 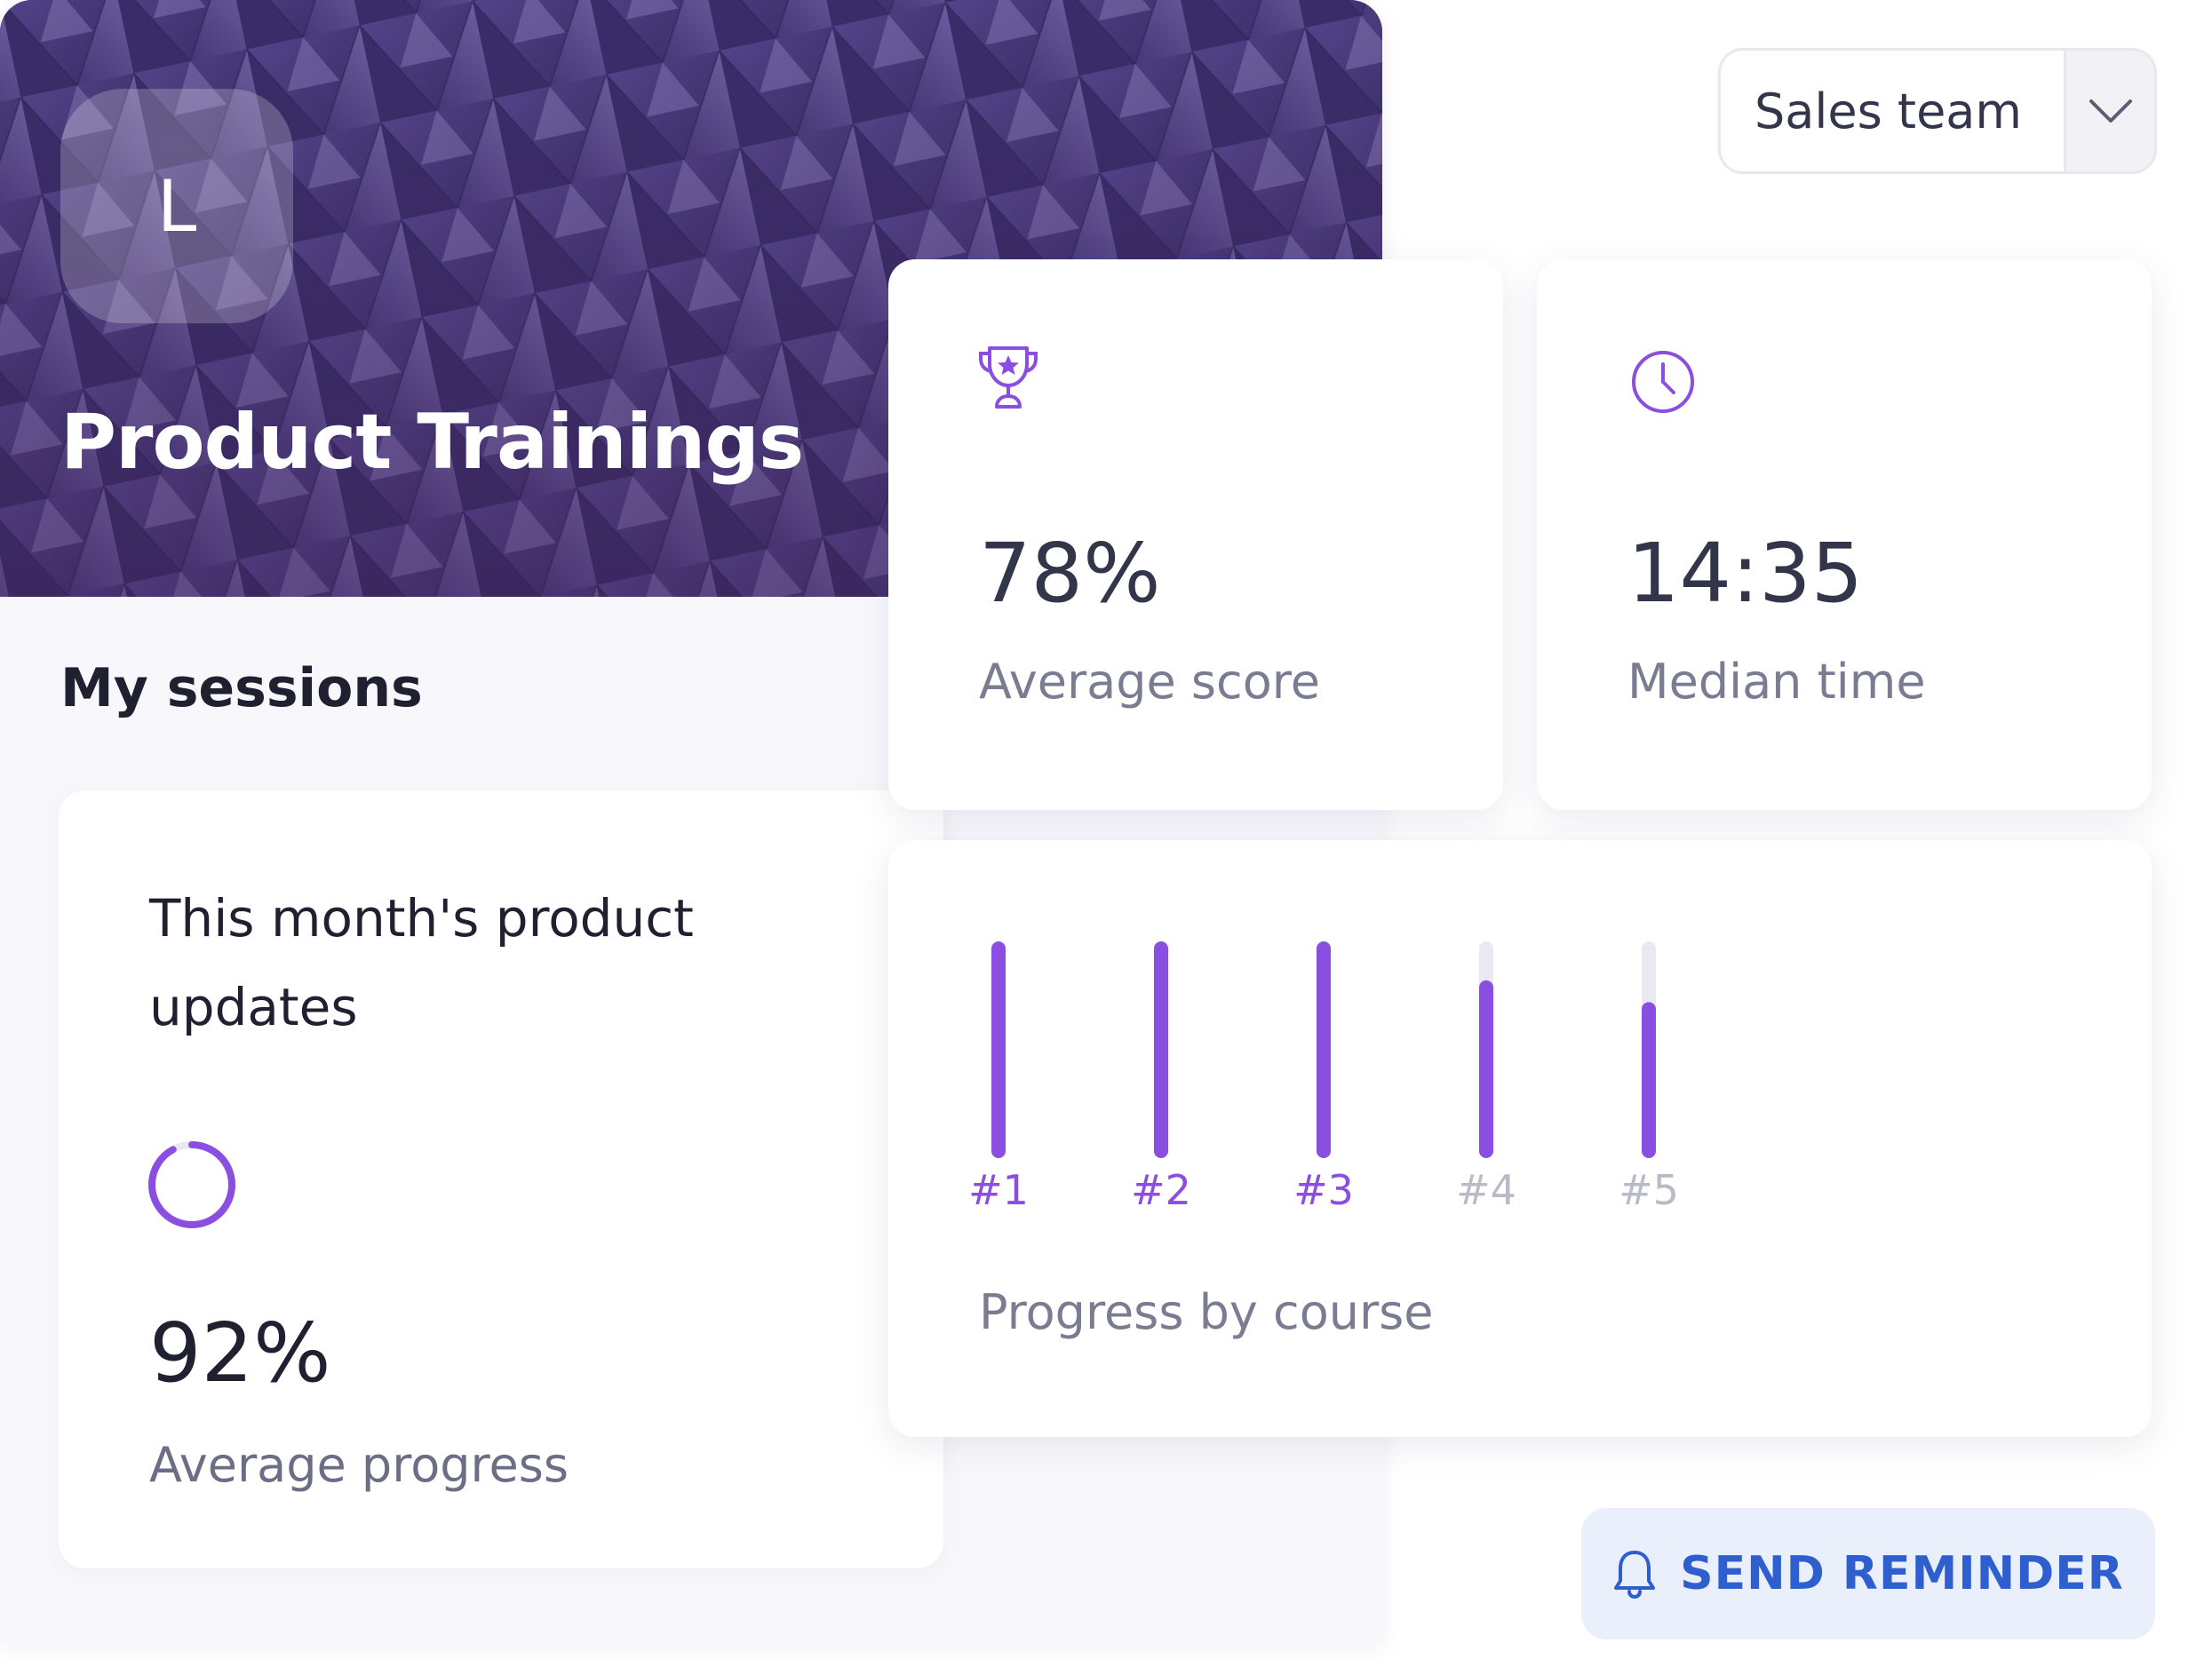 I want to click on team-select: Sales team, so click(x=1937, y=111).